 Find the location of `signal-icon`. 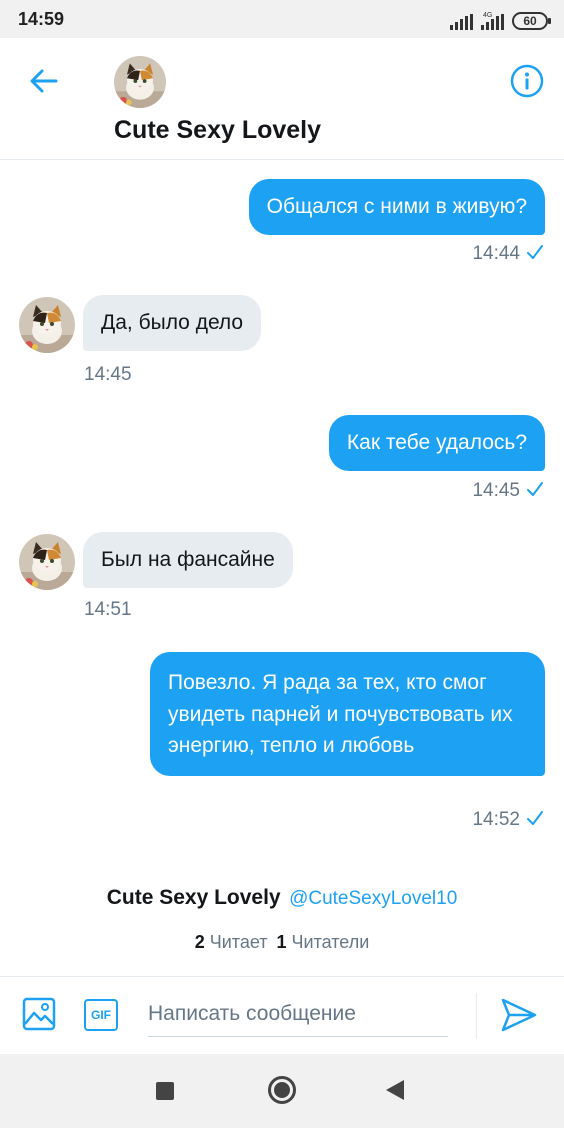

signal-icon is located at coordinates (461, 22).